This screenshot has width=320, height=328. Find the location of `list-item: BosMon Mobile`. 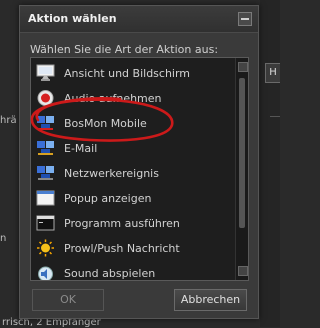

list-item: BosMon Mobile is located at coordinates (133, 123).